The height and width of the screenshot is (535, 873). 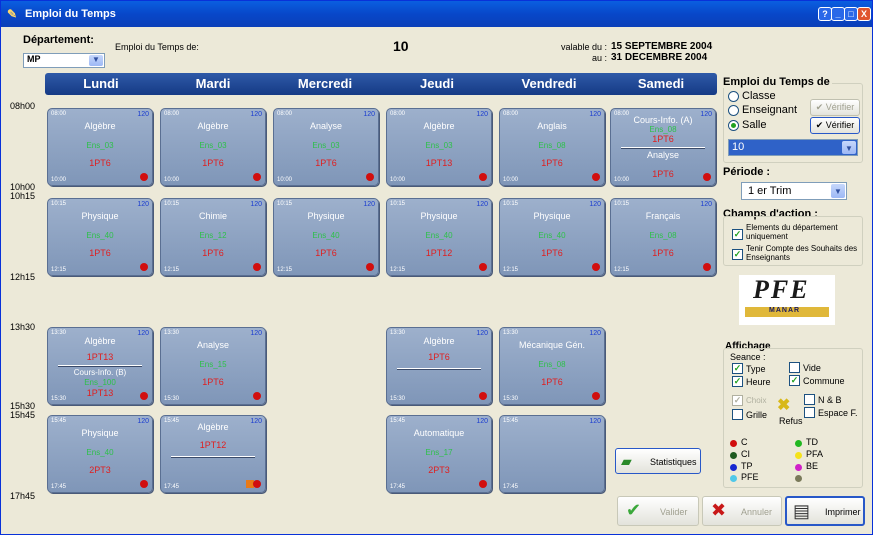 I want to click on valider-button: ✔ Valider, so click(x=658, y=511).